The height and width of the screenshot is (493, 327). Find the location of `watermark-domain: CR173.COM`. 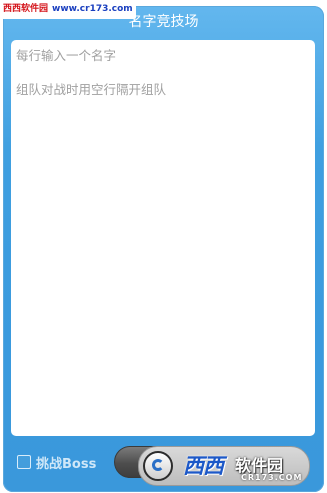

watermark-domain: CR173.COM is located at coordinates (272, 477).